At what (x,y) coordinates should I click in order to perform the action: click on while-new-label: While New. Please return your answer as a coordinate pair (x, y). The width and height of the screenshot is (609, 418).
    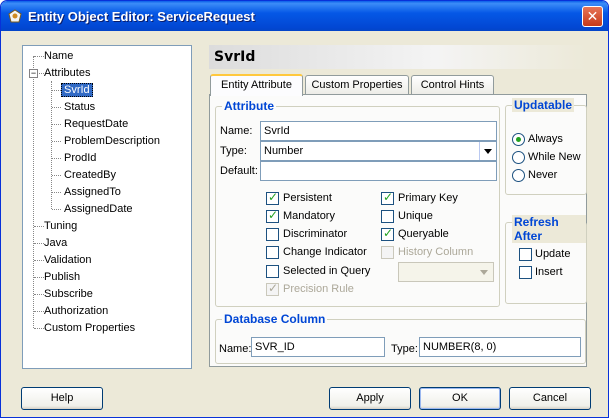
    Looking at the image, I should click on (554, 157).